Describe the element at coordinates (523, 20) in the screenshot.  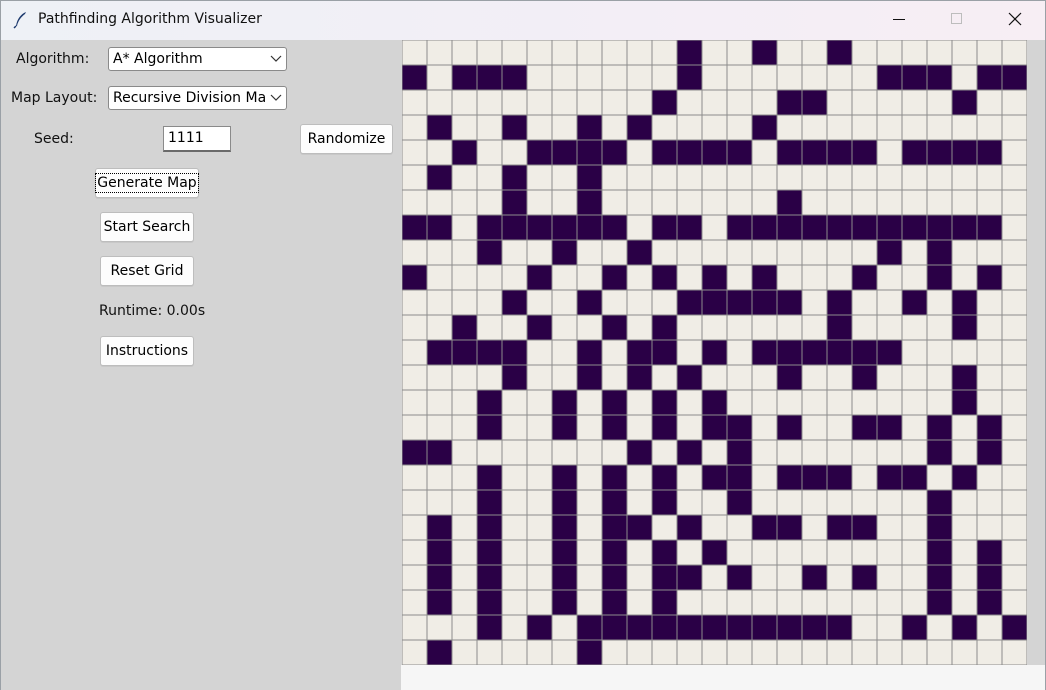
I see `title-bar: Pathfinding Algorithm Visualizer` at that location.